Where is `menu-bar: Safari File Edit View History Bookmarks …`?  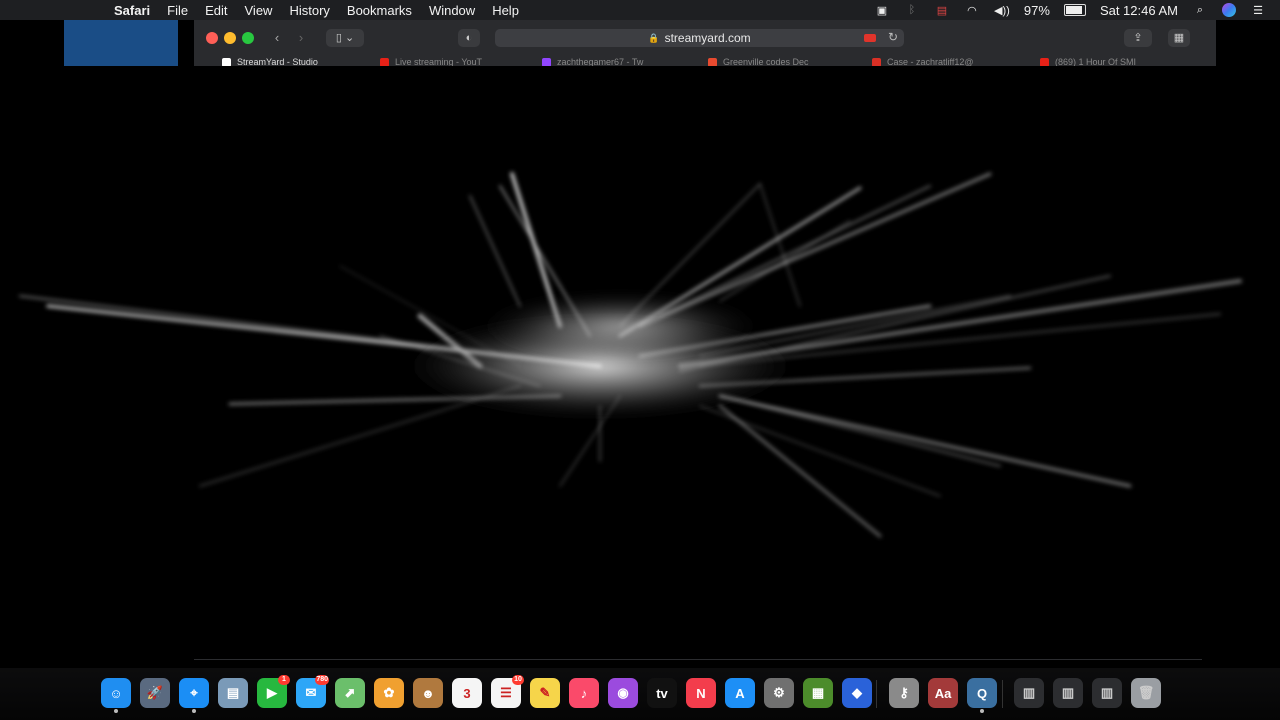
menu-bar: Safari File Edit View History Bookmarks … is located at coordinates (640, 10).